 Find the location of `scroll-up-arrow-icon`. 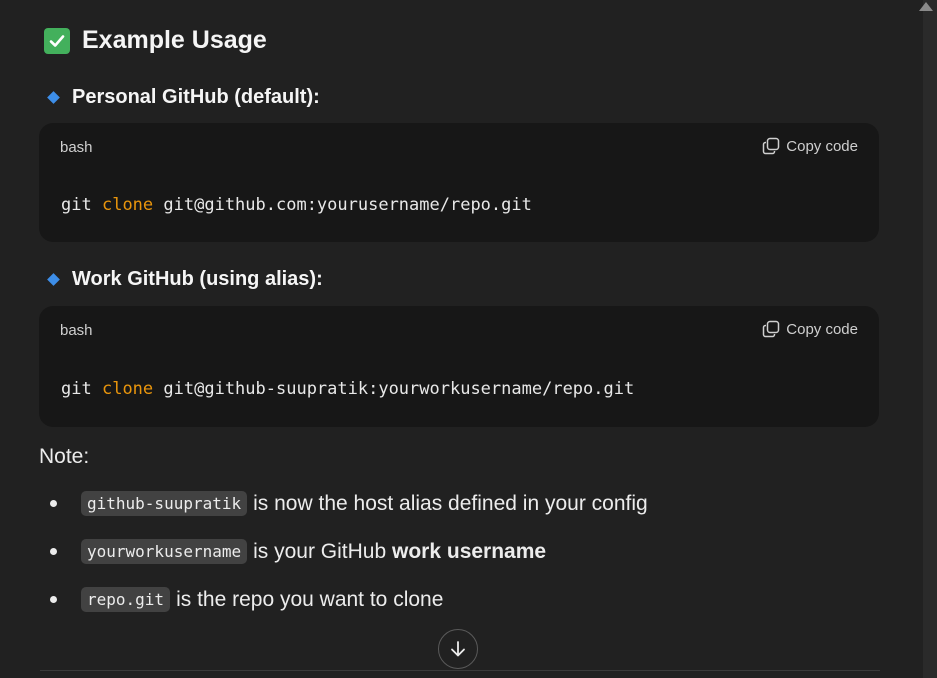

scroll-up-arrow-icon is located at coordinates (926, 6).